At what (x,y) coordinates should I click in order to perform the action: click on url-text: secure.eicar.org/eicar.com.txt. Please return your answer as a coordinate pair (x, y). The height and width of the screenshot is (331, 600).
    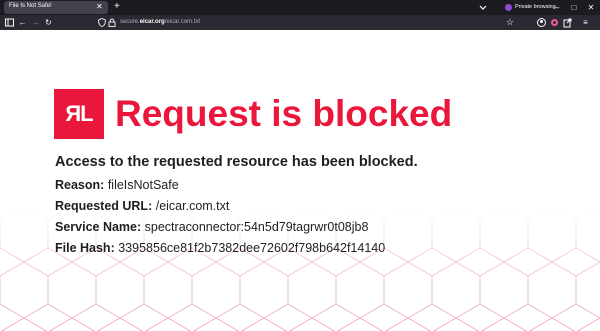
    Looking at the image, I should click on (160, 22).